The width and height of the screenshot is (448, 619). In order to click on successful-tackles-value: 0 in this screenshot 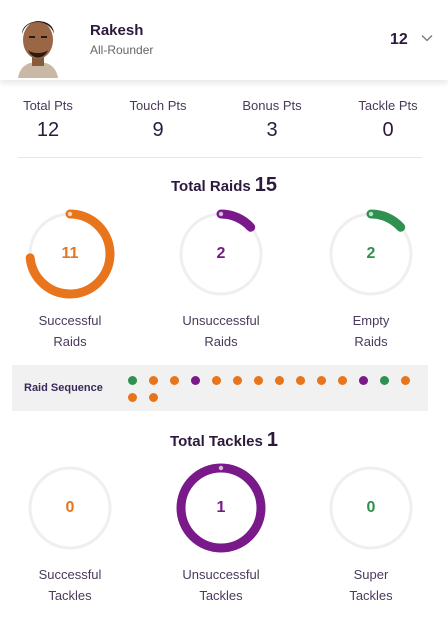, I will do `click(70, 507)`.